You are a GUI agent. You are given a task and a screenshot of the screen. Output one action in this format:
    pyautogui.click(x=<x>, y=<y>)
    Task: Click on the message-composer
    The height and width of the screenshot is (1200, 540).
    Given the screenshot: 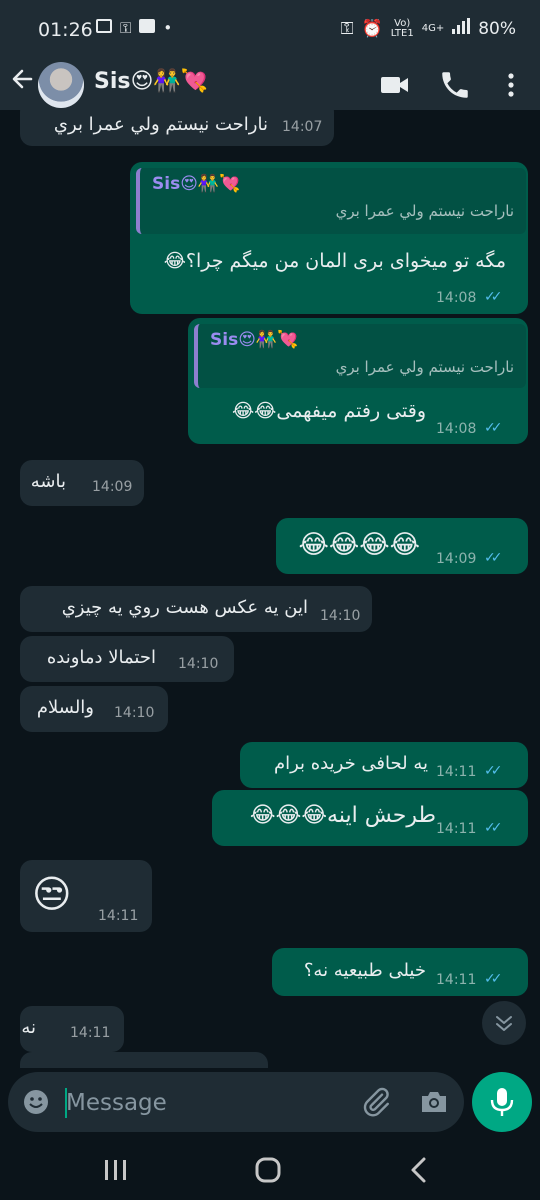 What is the action you would take?
    pyautogui.click(x=236, y=1102)
    